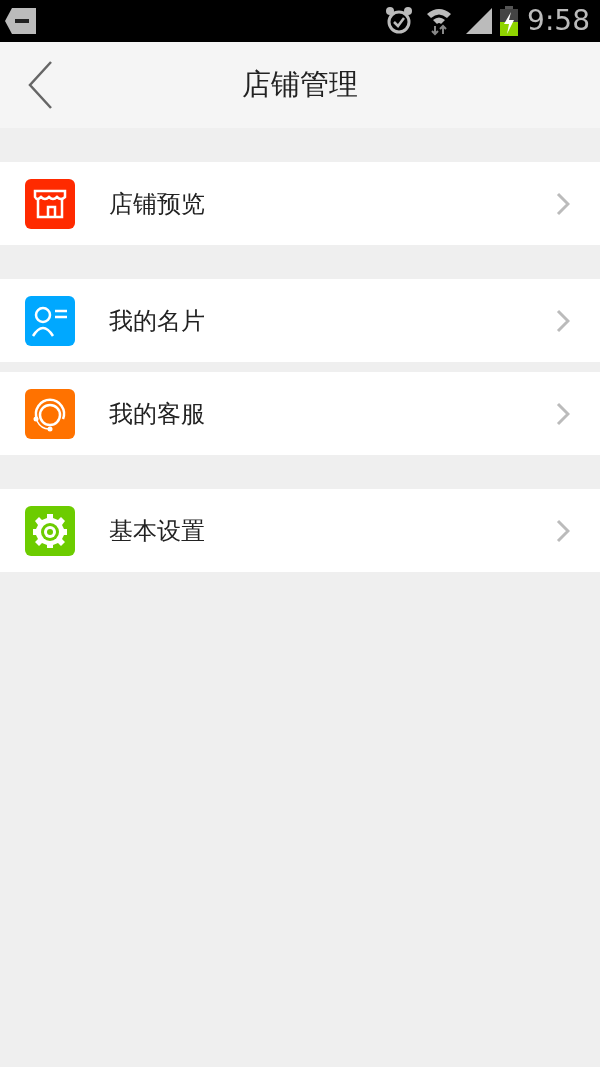  I want to click on menu-item: 店铺预览, so click(300, 203).